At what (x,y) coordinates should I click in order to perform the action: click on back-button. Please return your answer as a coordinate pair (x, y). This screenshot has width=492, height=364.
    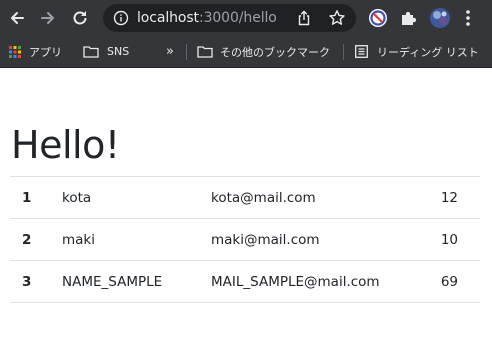
    Looking at the image, I should click on (17, 18).